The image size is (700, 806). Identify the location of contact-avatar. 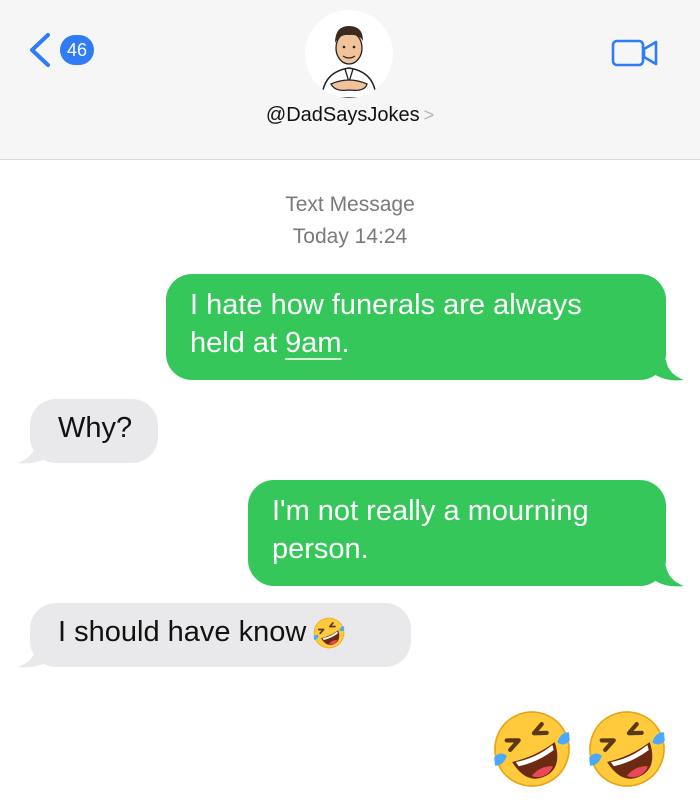
(349, 54).